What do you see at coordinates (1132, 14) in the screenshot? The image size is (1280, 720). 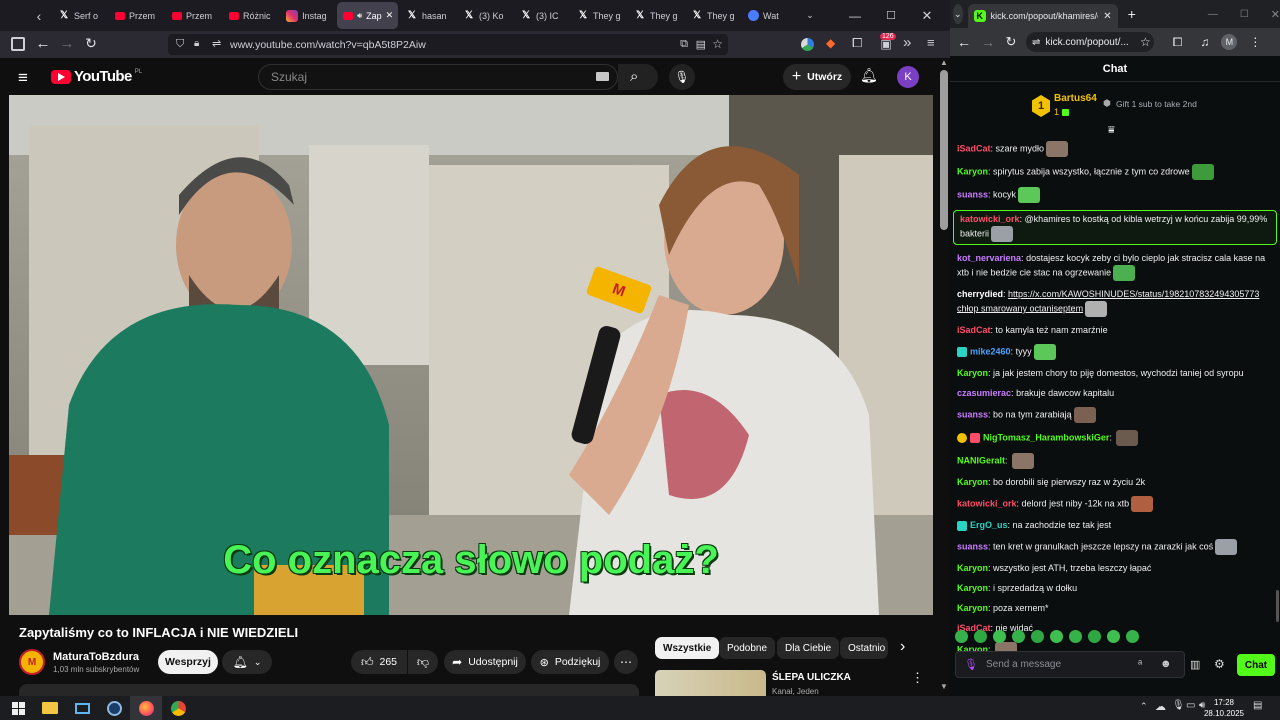 I see `new-tab-icon: +` at bounding box center [1132, 14].